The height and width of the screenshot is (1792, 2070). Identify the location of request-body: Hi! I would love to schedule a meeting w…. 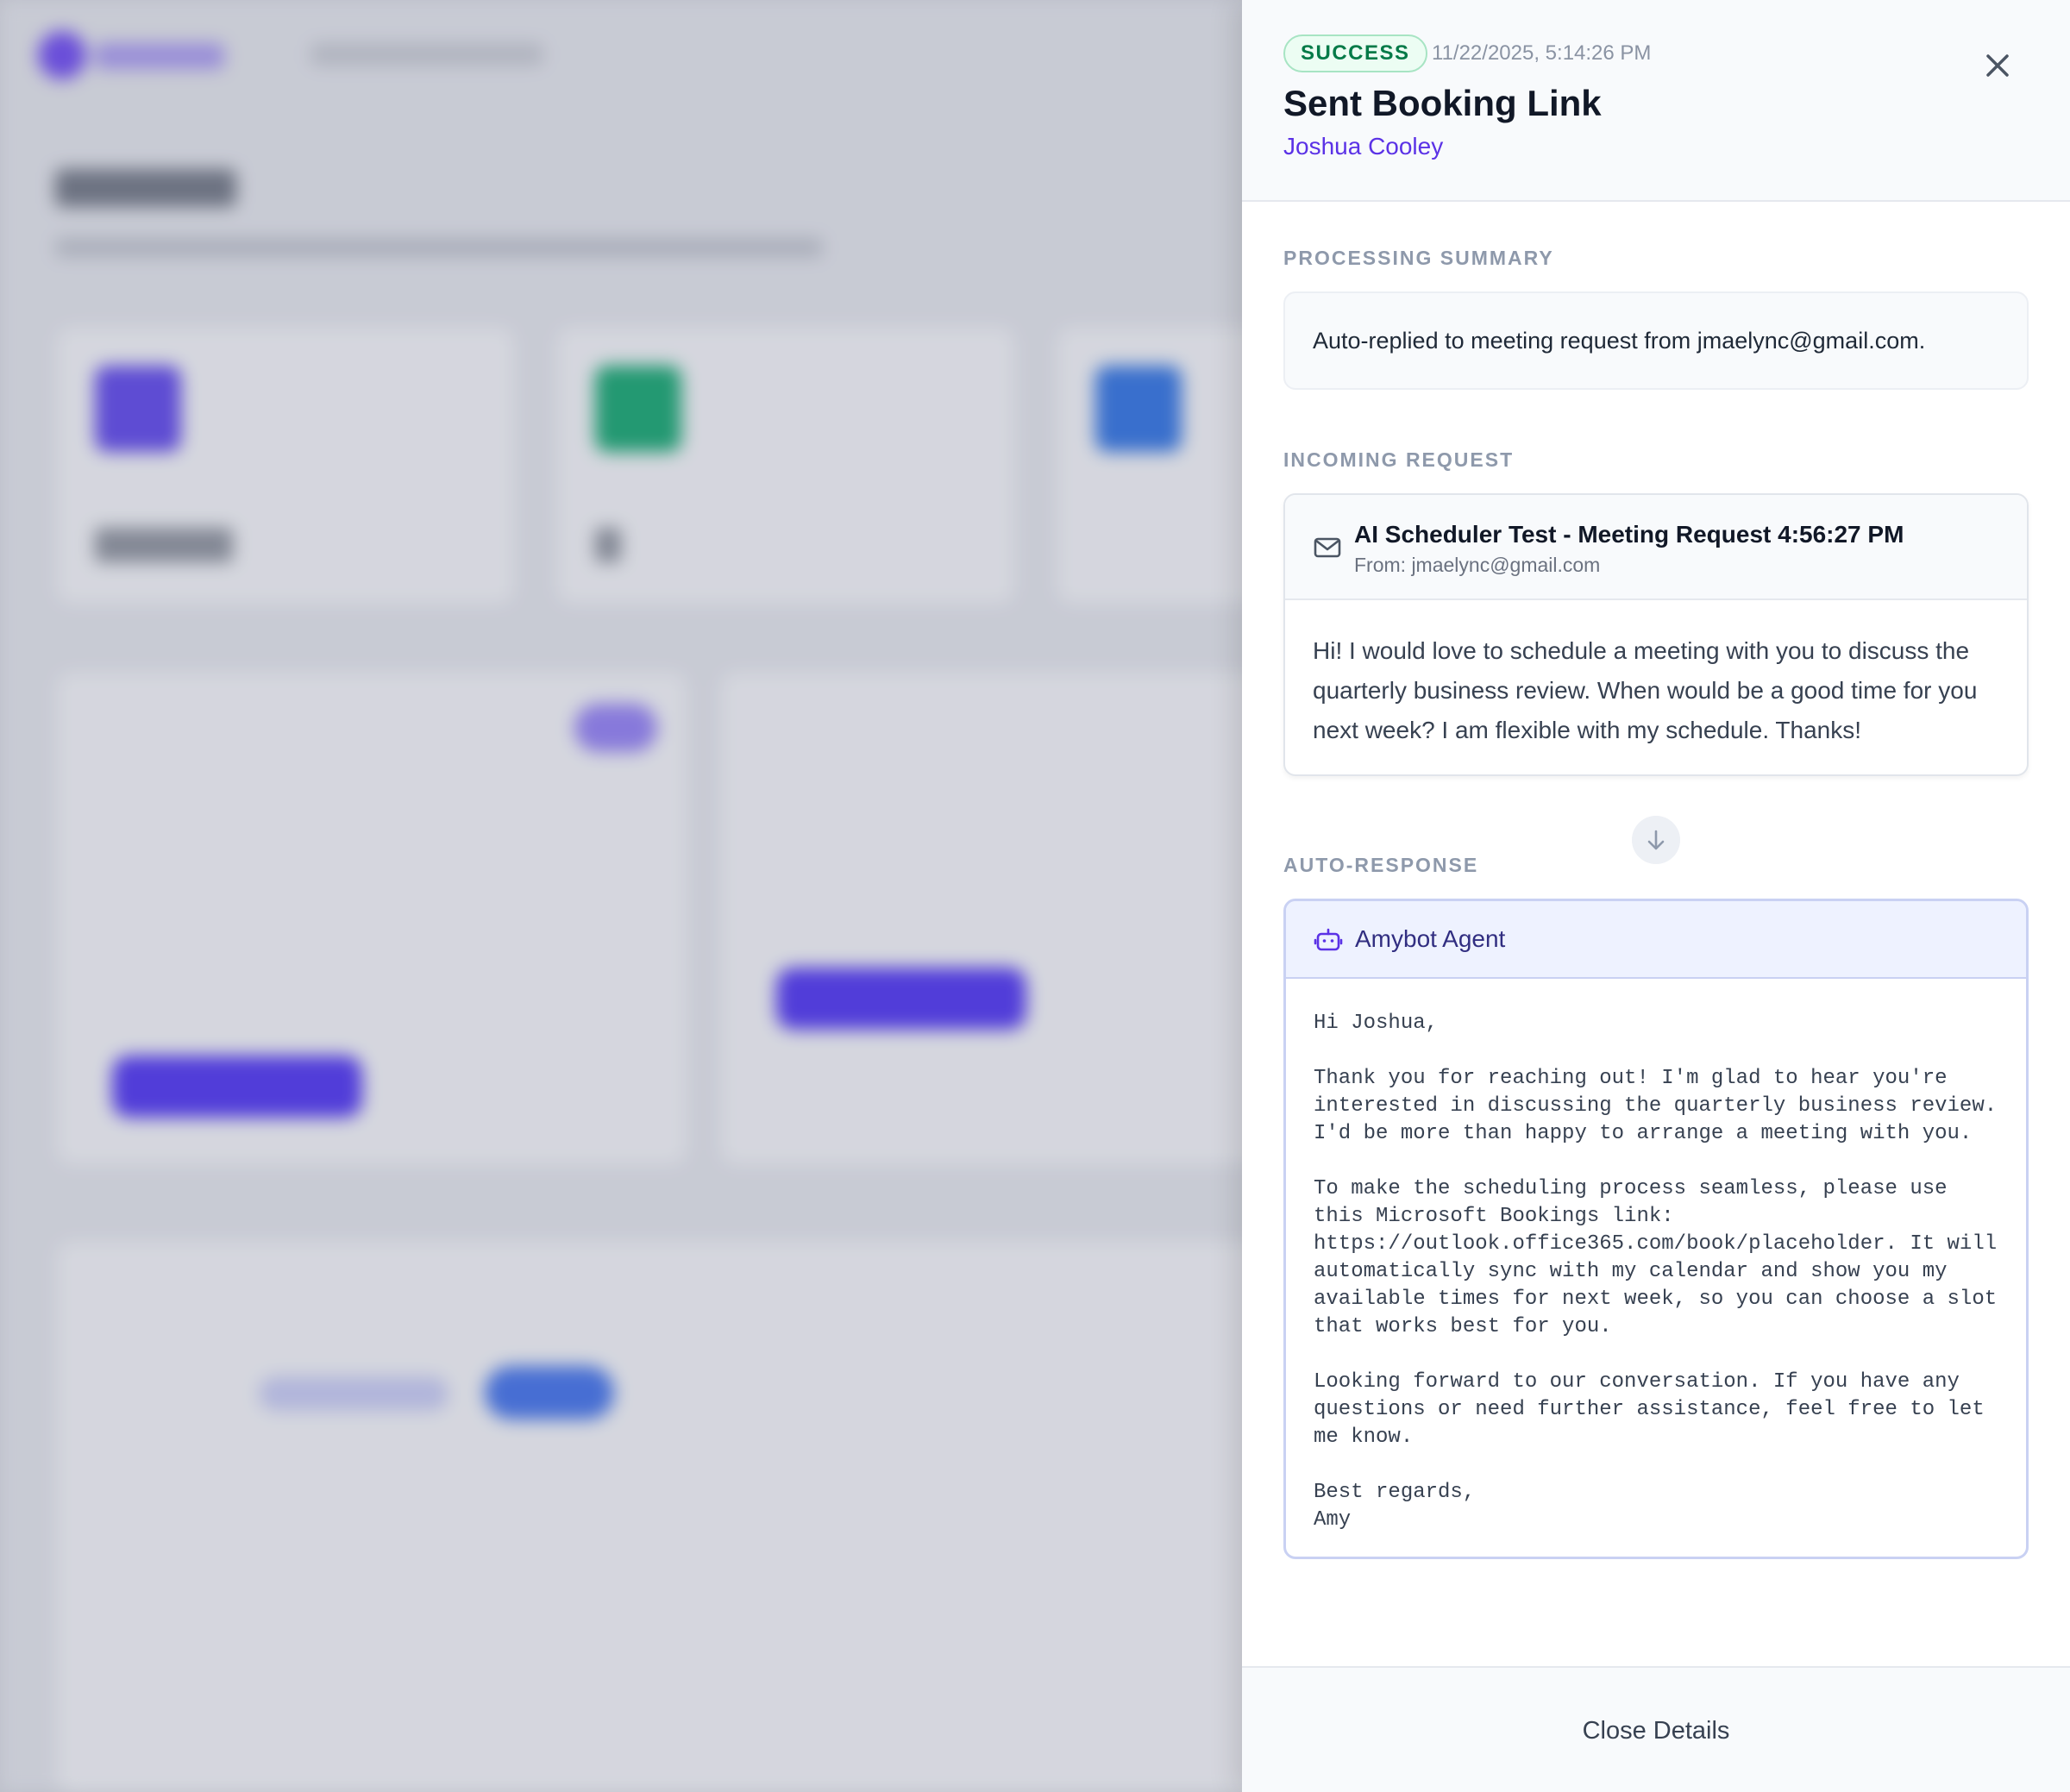
(1645, 690).